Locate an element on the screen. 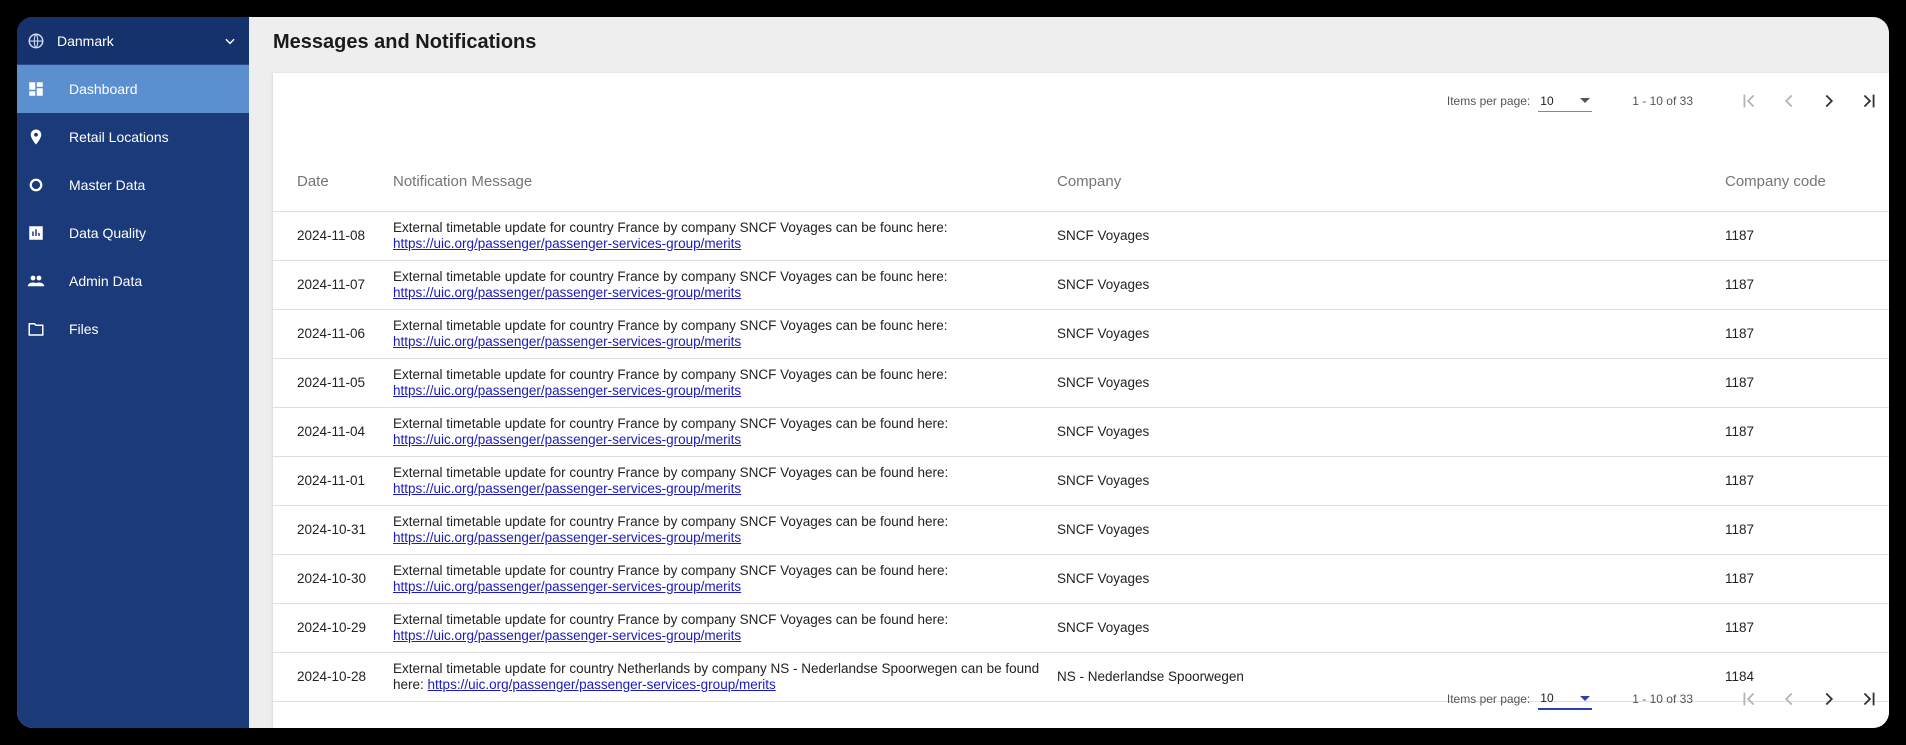 This screenshot has height=745, width=1906. sidebar-item-label: Data Quality is located at coordinates (108, 233).